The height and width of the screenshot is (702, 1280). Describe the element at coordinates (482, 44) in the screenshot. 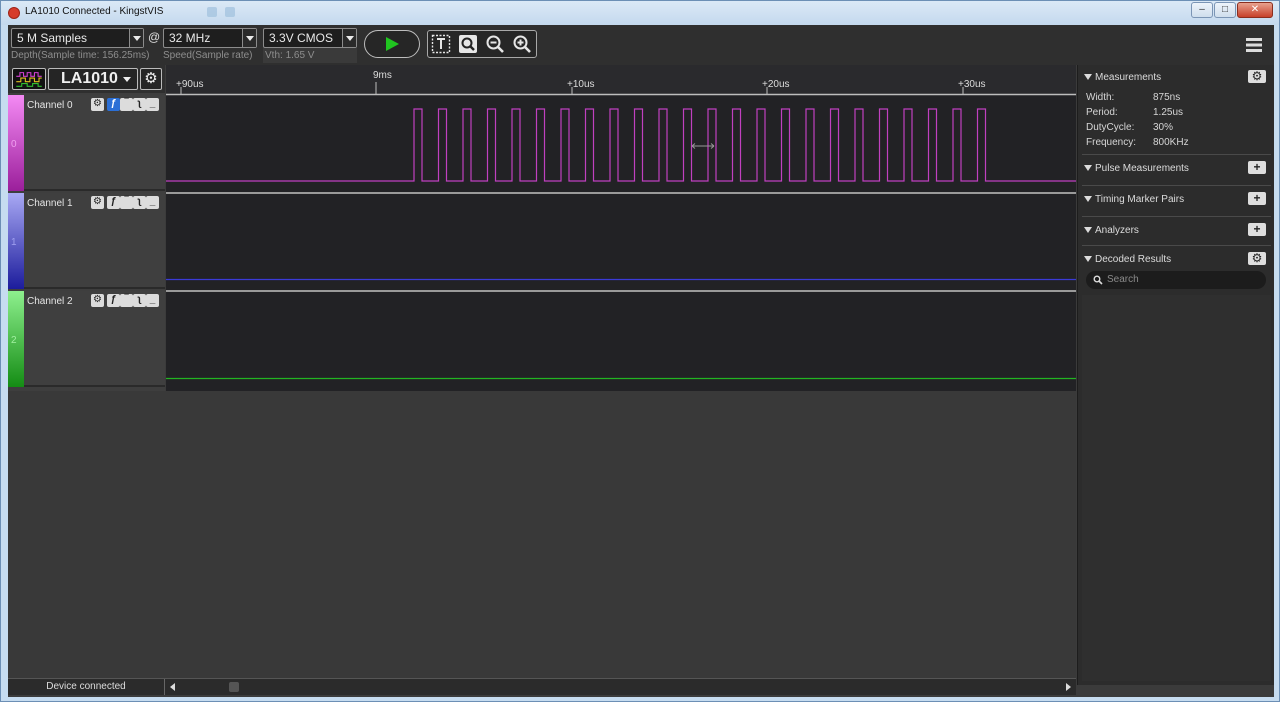

I see `zoom-toolbar` at that location.